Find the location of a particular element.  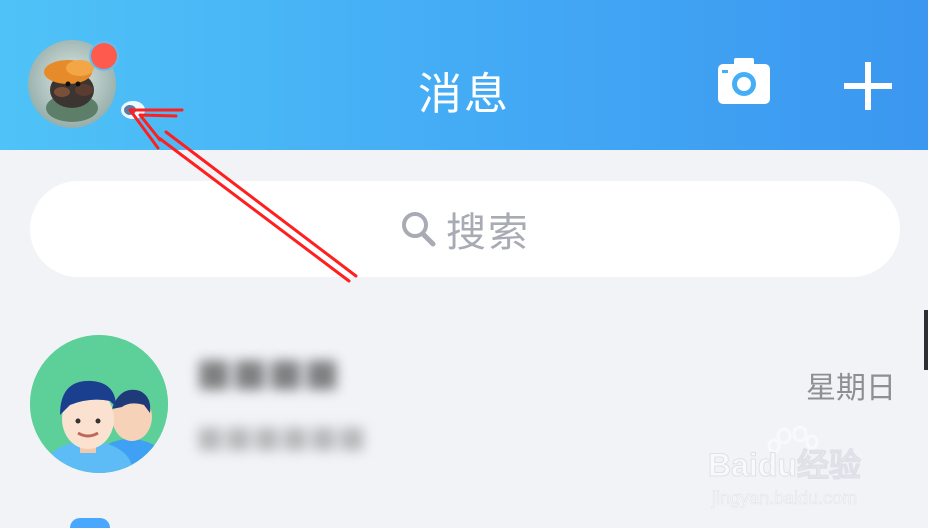

camera-button is located at coordinates (744, 82).